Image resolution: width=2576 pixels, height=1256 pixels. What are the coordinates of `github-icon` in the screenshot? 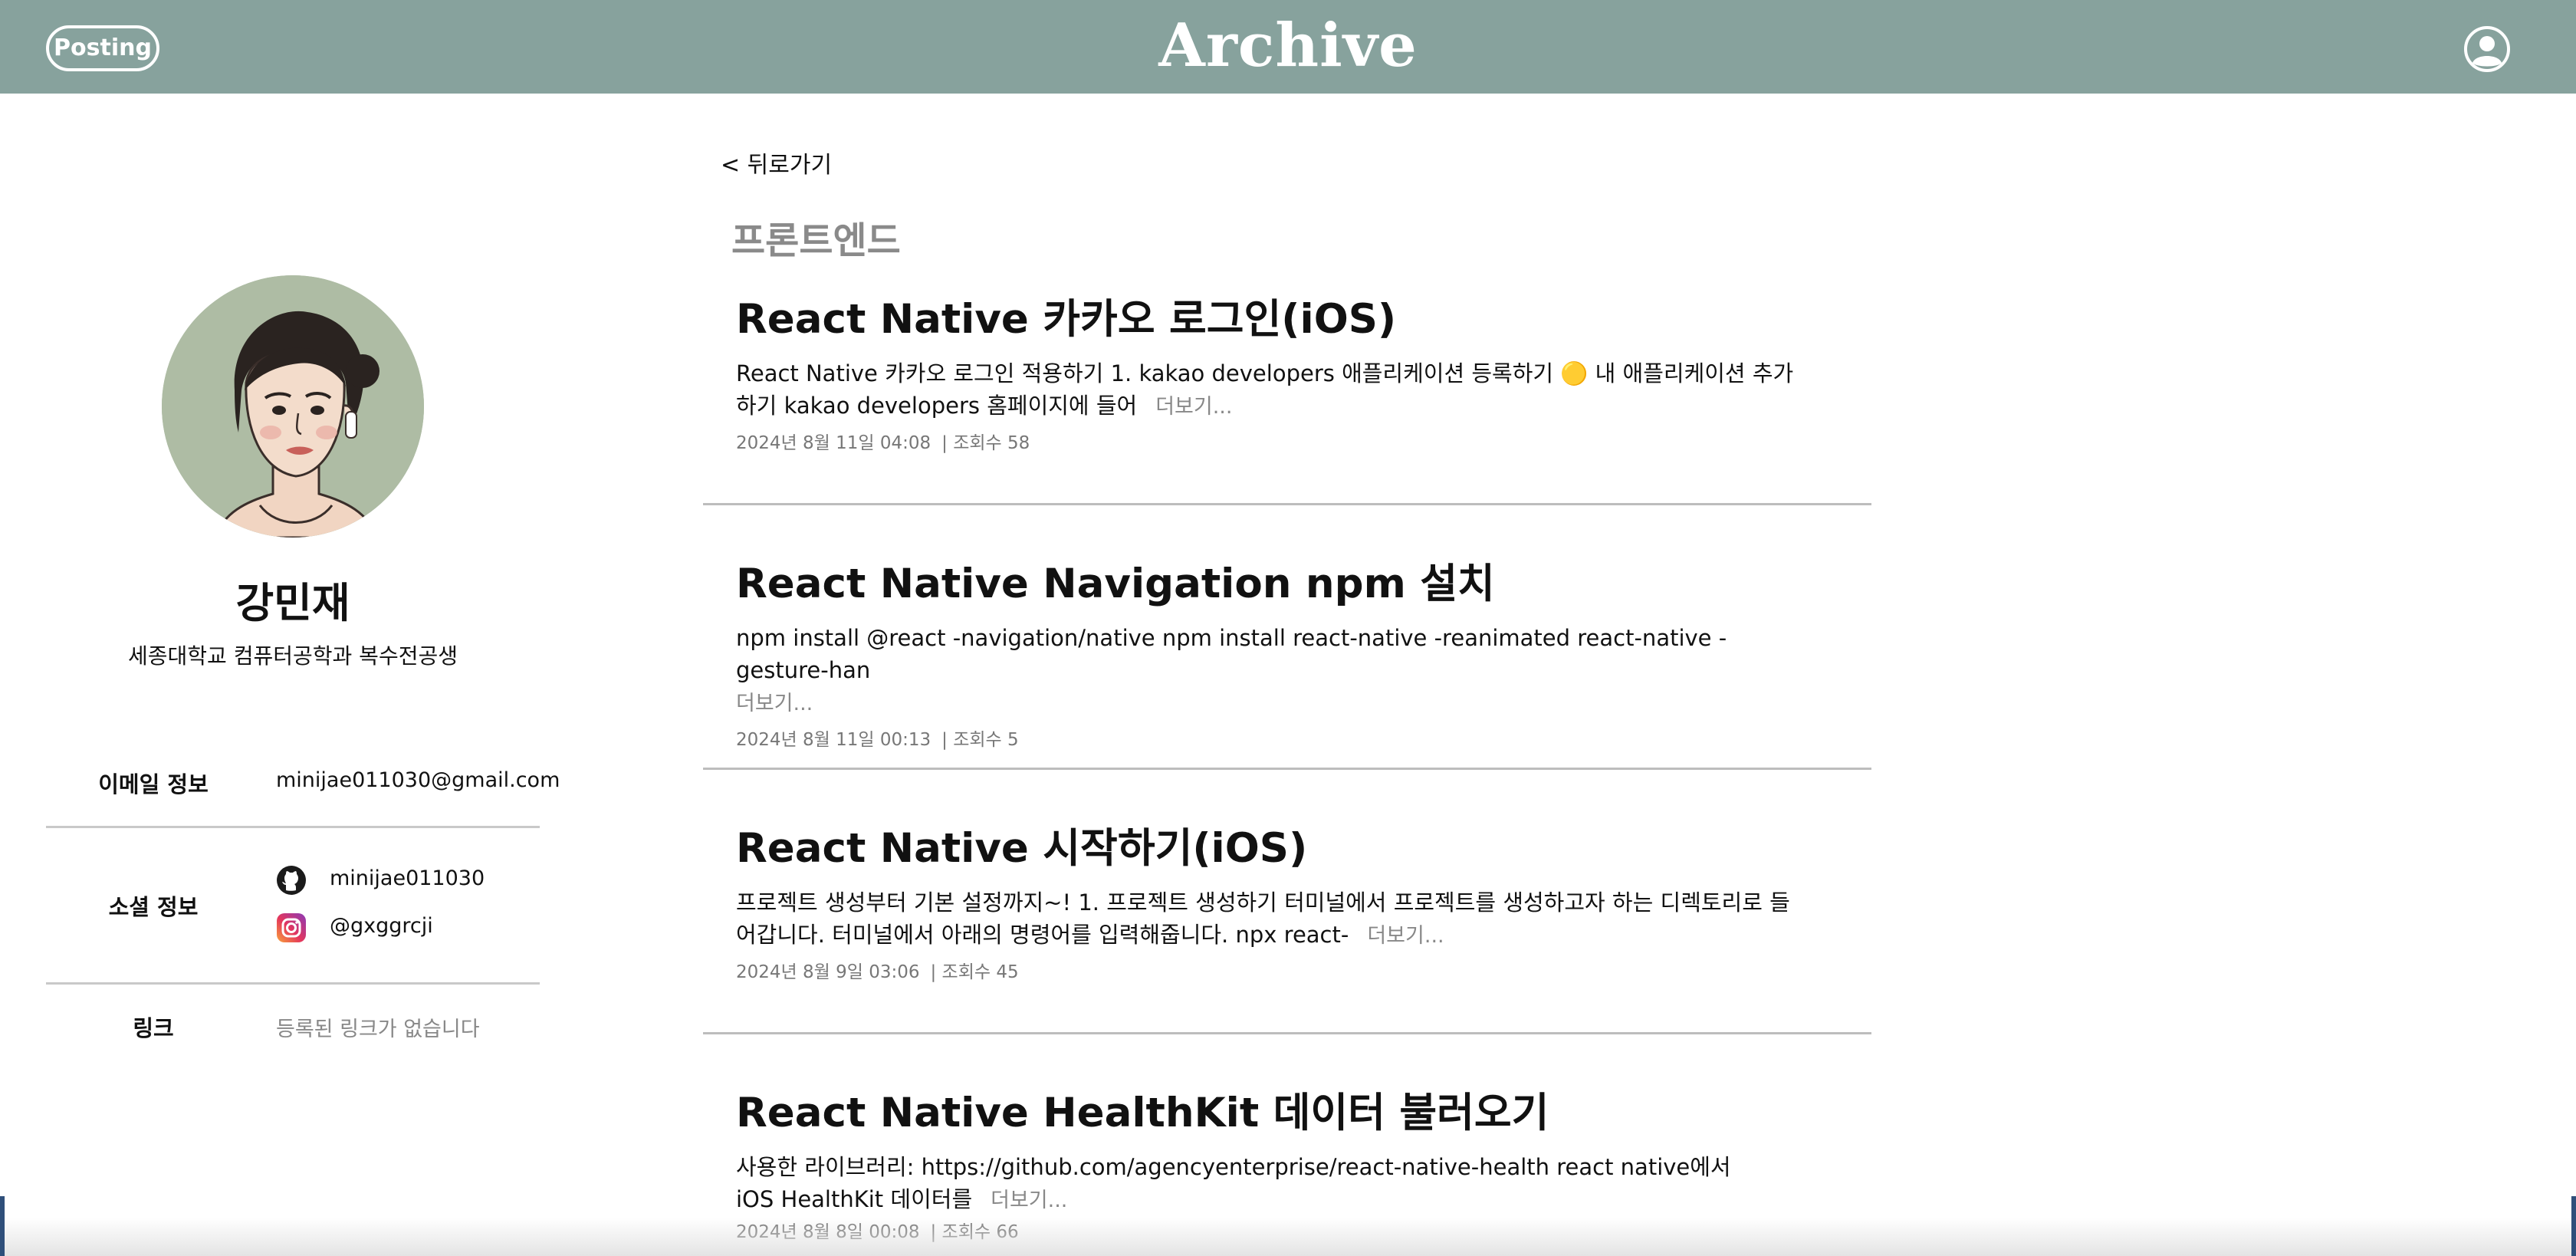 It's located at (291, 881).